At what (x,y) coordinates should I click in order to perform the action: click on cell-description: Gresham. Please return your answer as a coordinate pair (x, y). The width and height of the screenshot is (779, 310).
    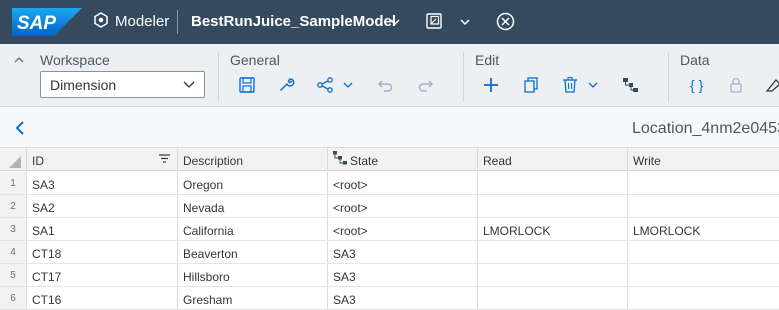
    Looking at the image, I should click on (253, 298).